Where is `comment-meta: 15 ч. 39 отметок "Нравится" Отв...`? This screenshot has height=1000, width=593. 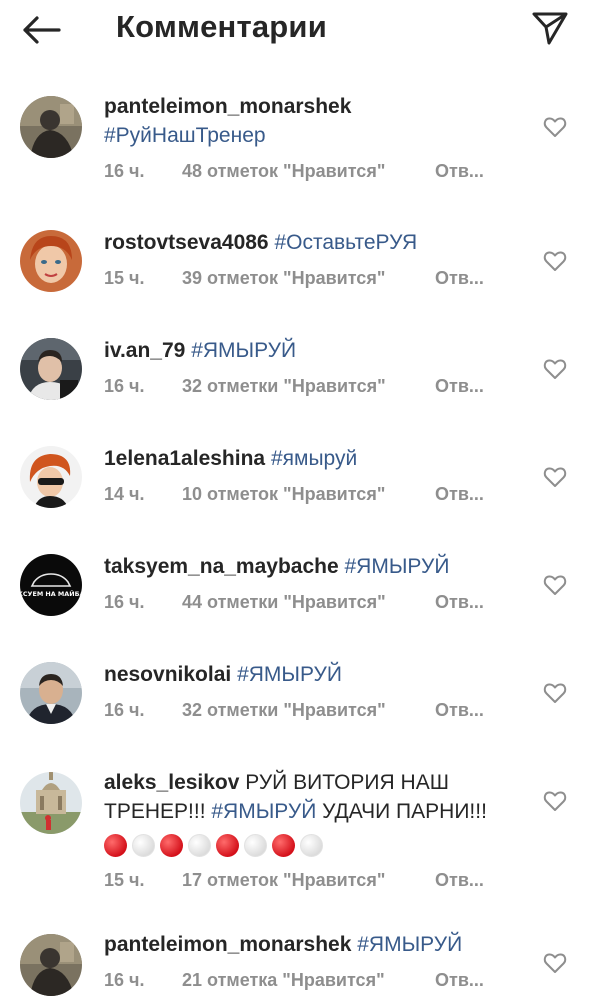
comment-meta: 15 ч. 39 отметок "Нравится" Отв... is located at coordinates (304, 278).